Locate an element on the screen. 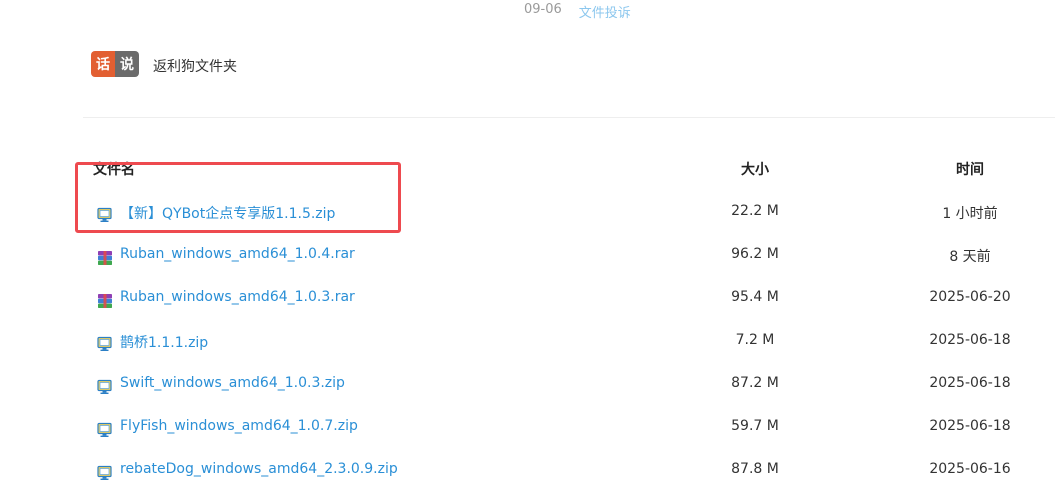 The height and width of the screenshot is (483, 1055). file-name-link: Swift_windows_amd64_1.0.3.zip is located at coordinates (232, 383).